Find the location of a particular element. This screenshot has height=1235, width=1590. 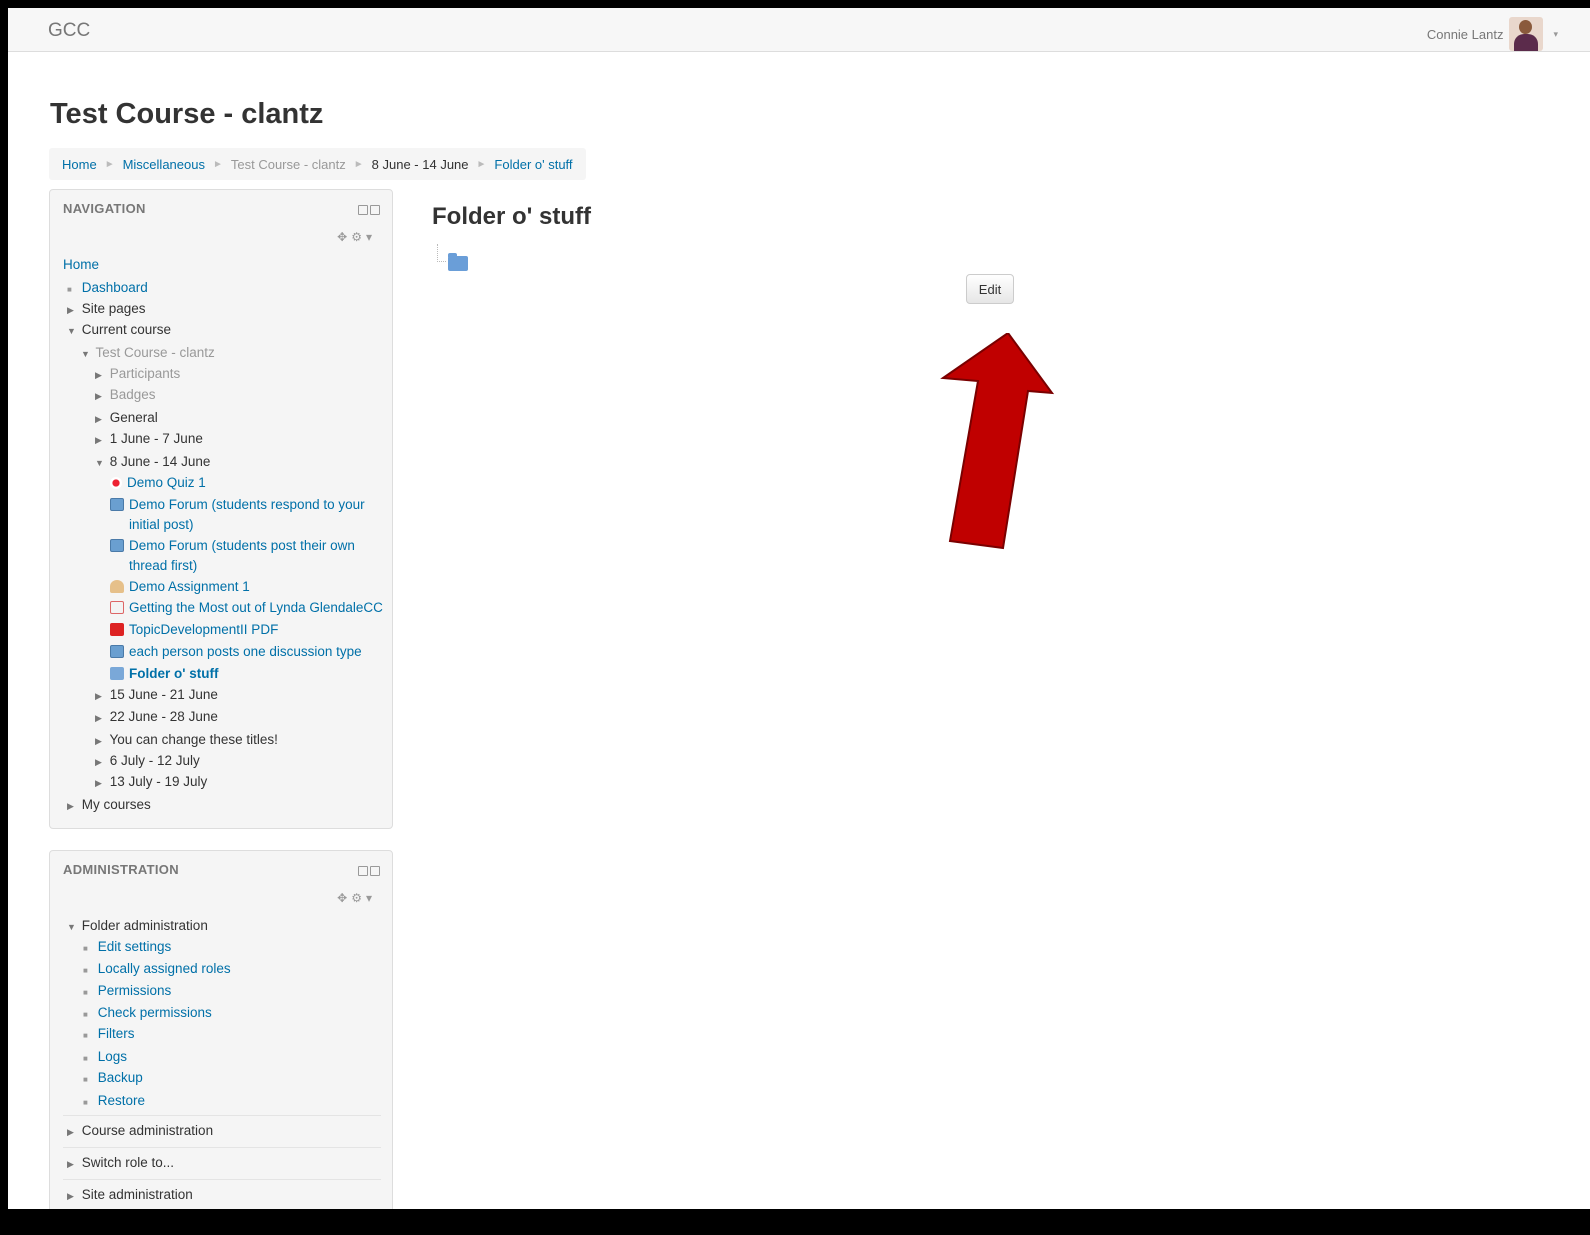

breadcrumb-course: Test Course - clantz is located at coordinates (288, 164).